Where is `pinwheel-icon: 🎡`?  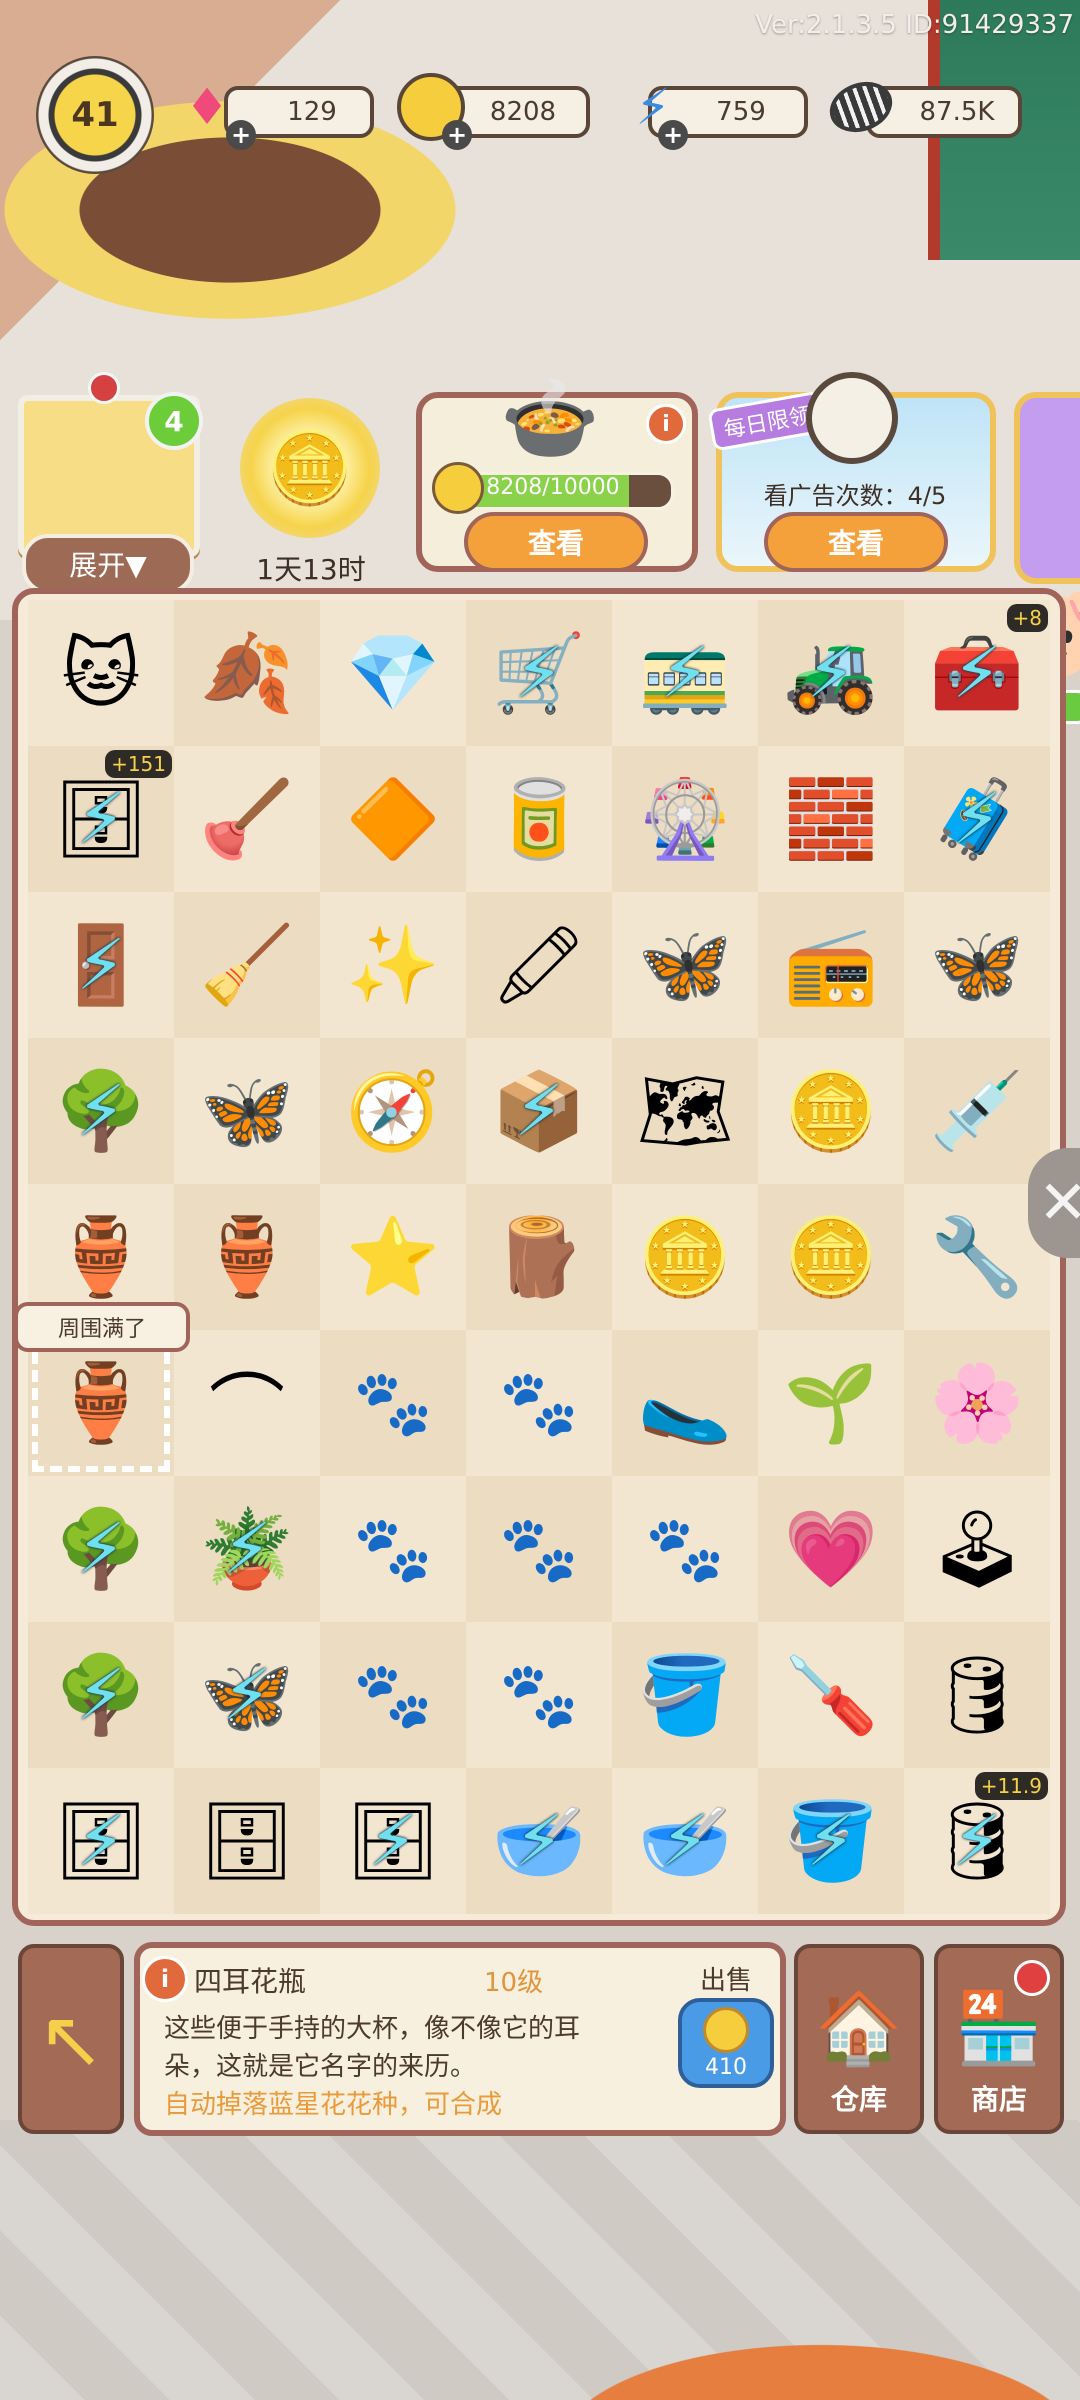
pinwheel-icon: 🎡 is located at coordinates (685, 818).